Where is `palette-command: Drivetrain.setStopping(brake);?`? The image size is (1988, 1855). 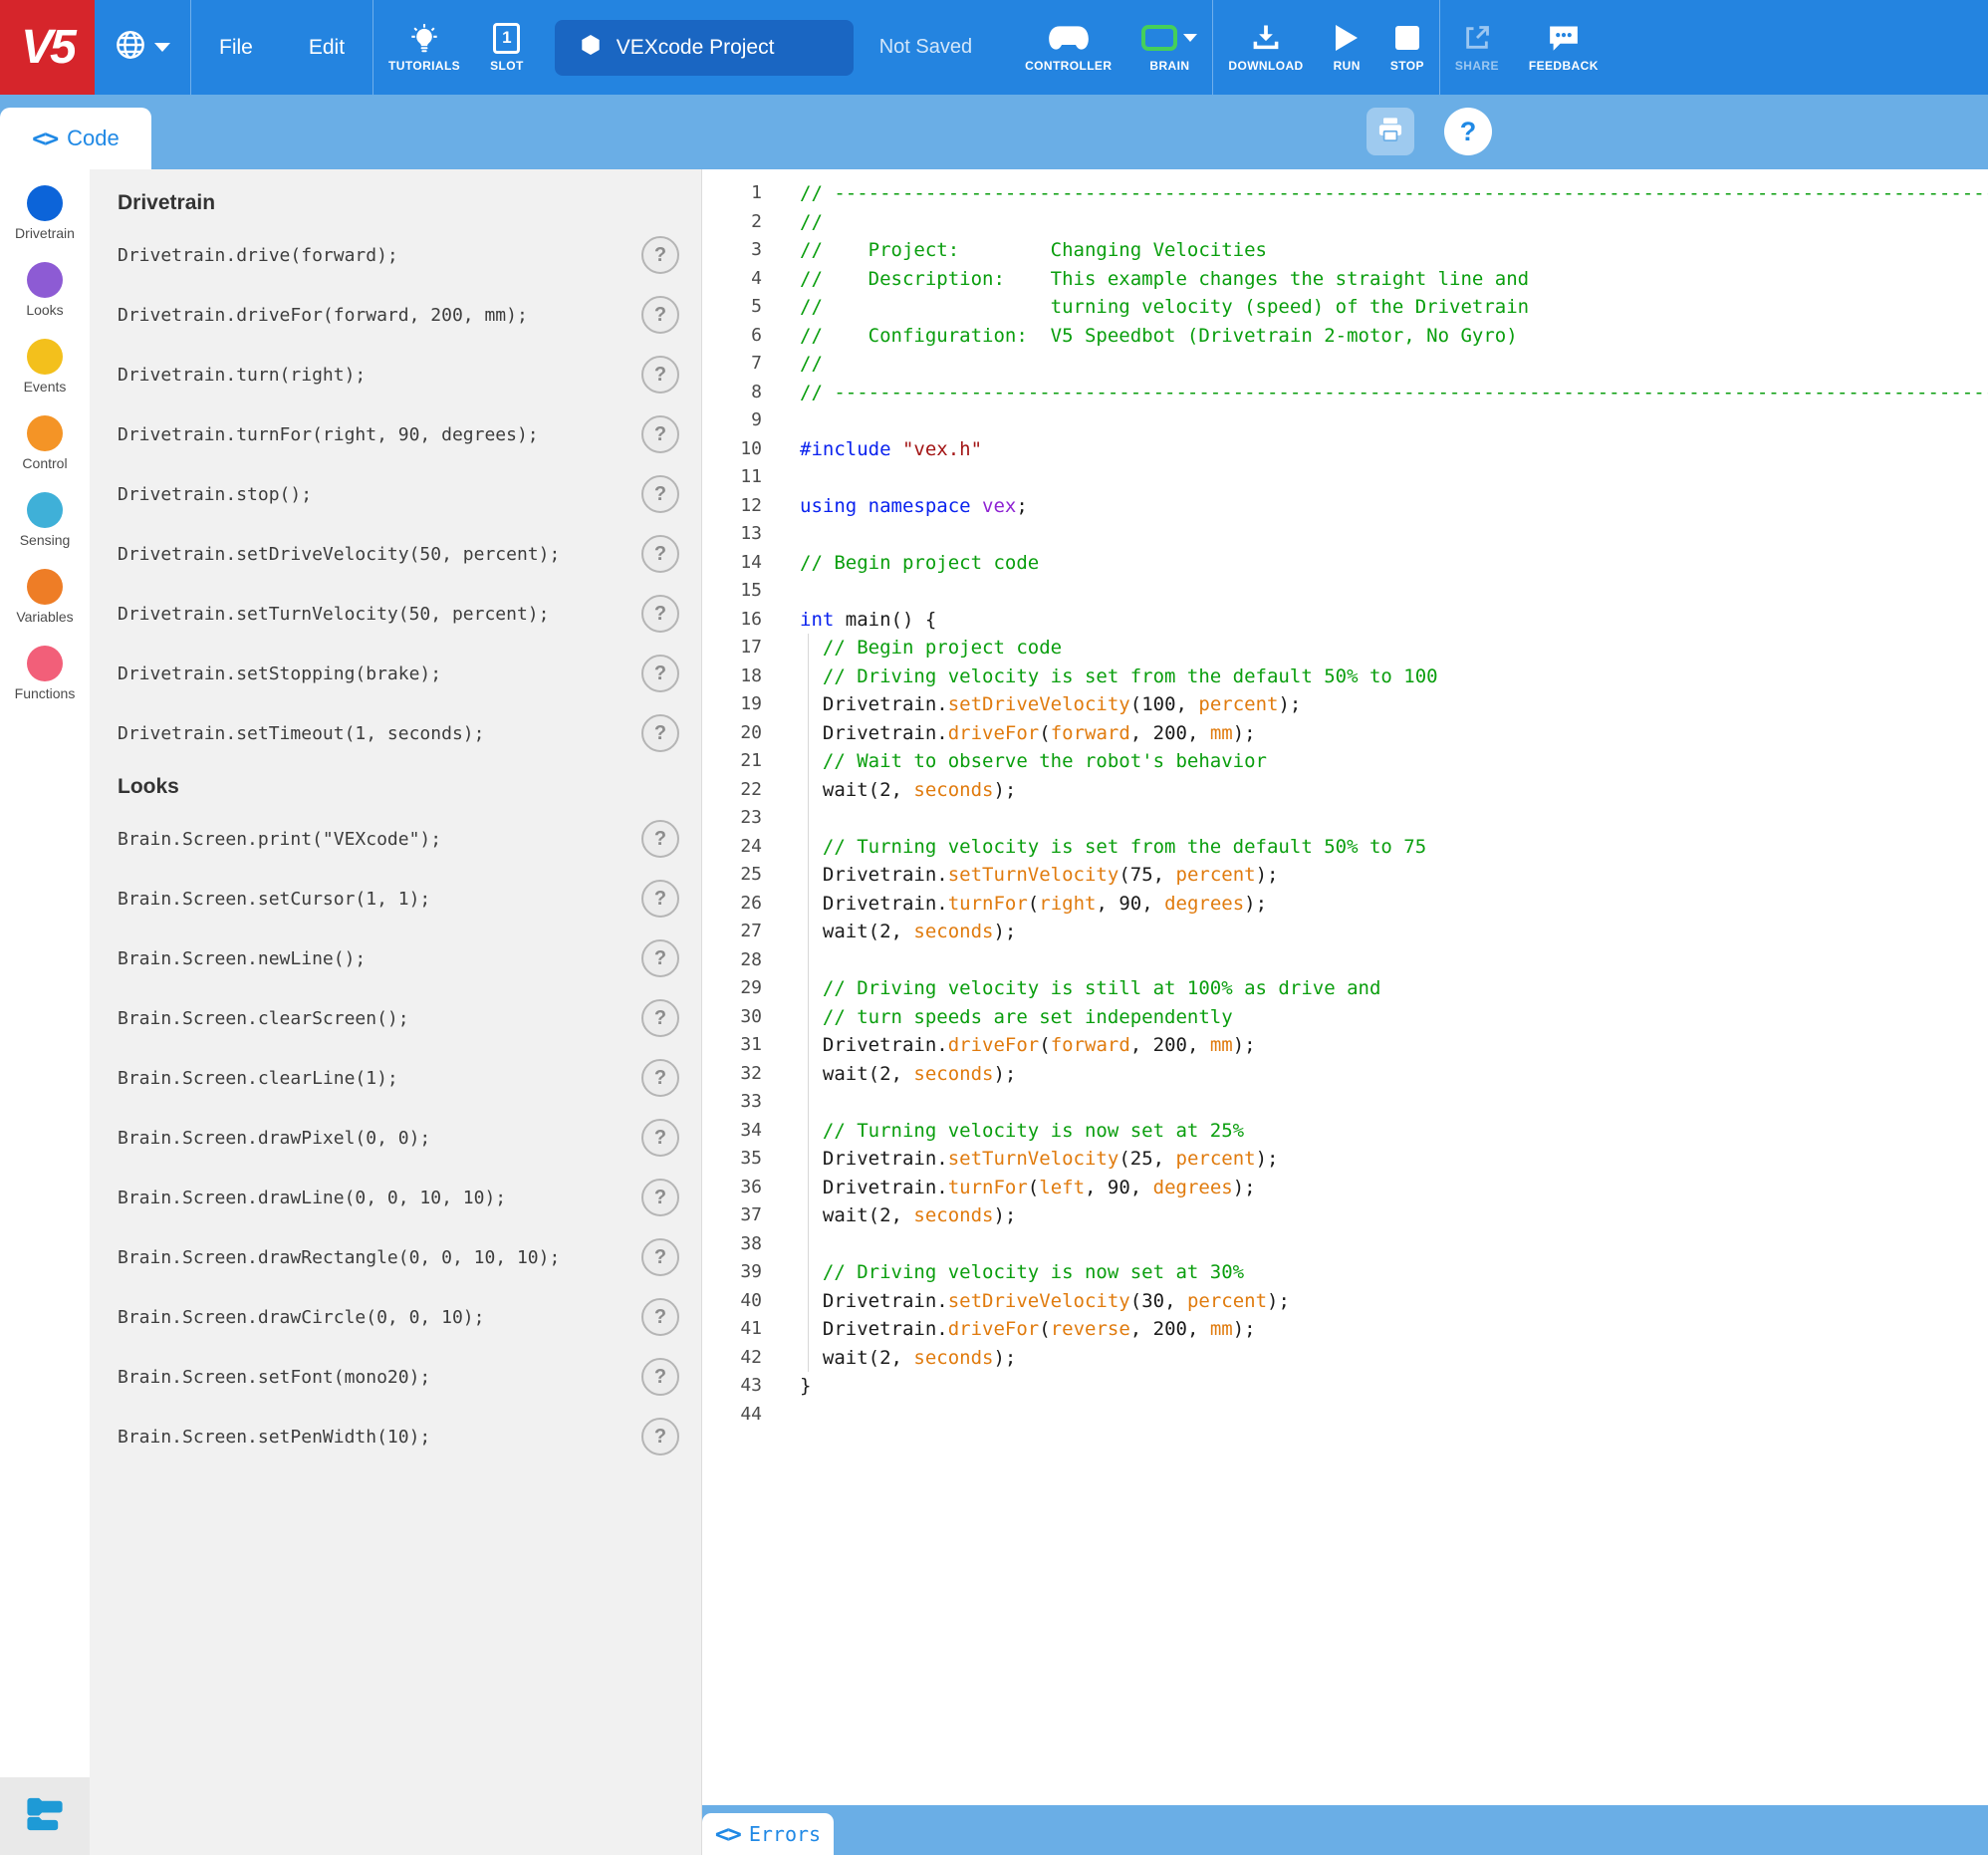 palette-command: Drivetrain.setStopping(brake);? is located at coordinates (409, 673).